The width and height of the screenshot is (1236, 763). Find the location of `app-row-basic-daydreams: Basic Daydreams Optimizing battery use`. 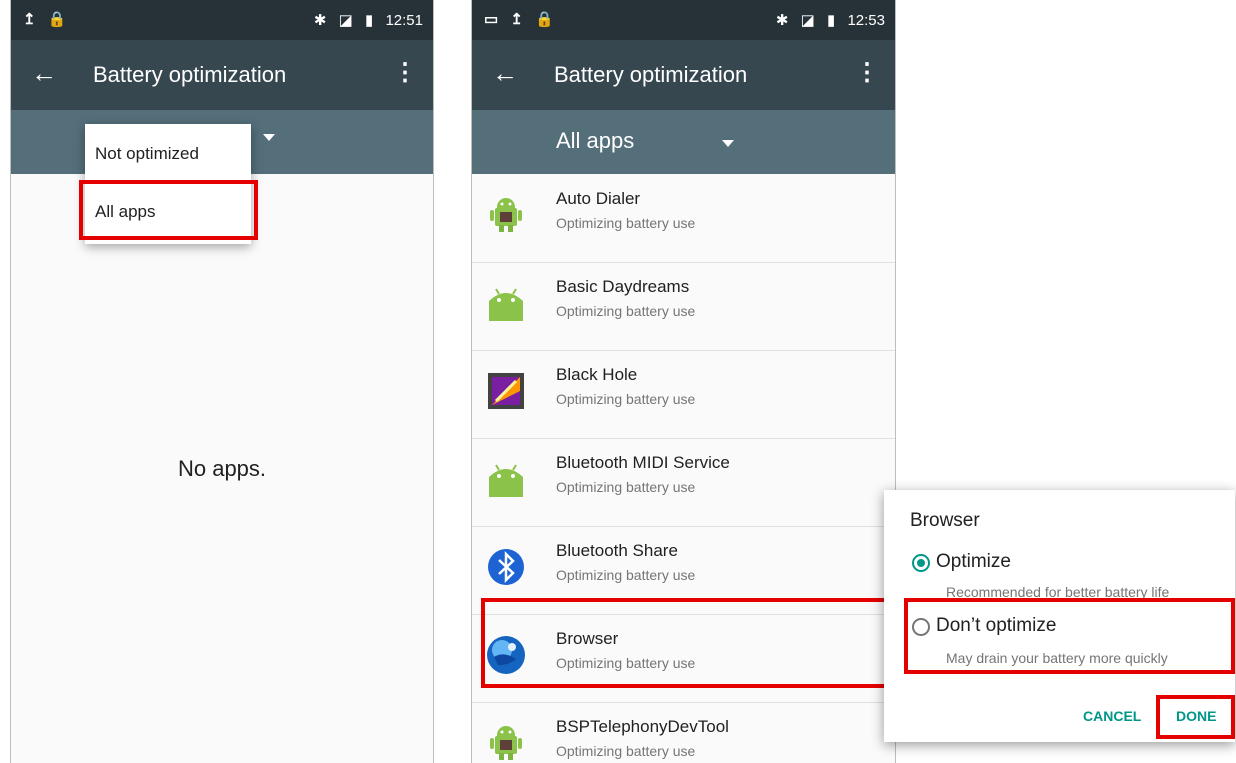

app-row-basic-daydreams: Basic Daydreams Optimizing battery use is located at coordinates (683, 307).